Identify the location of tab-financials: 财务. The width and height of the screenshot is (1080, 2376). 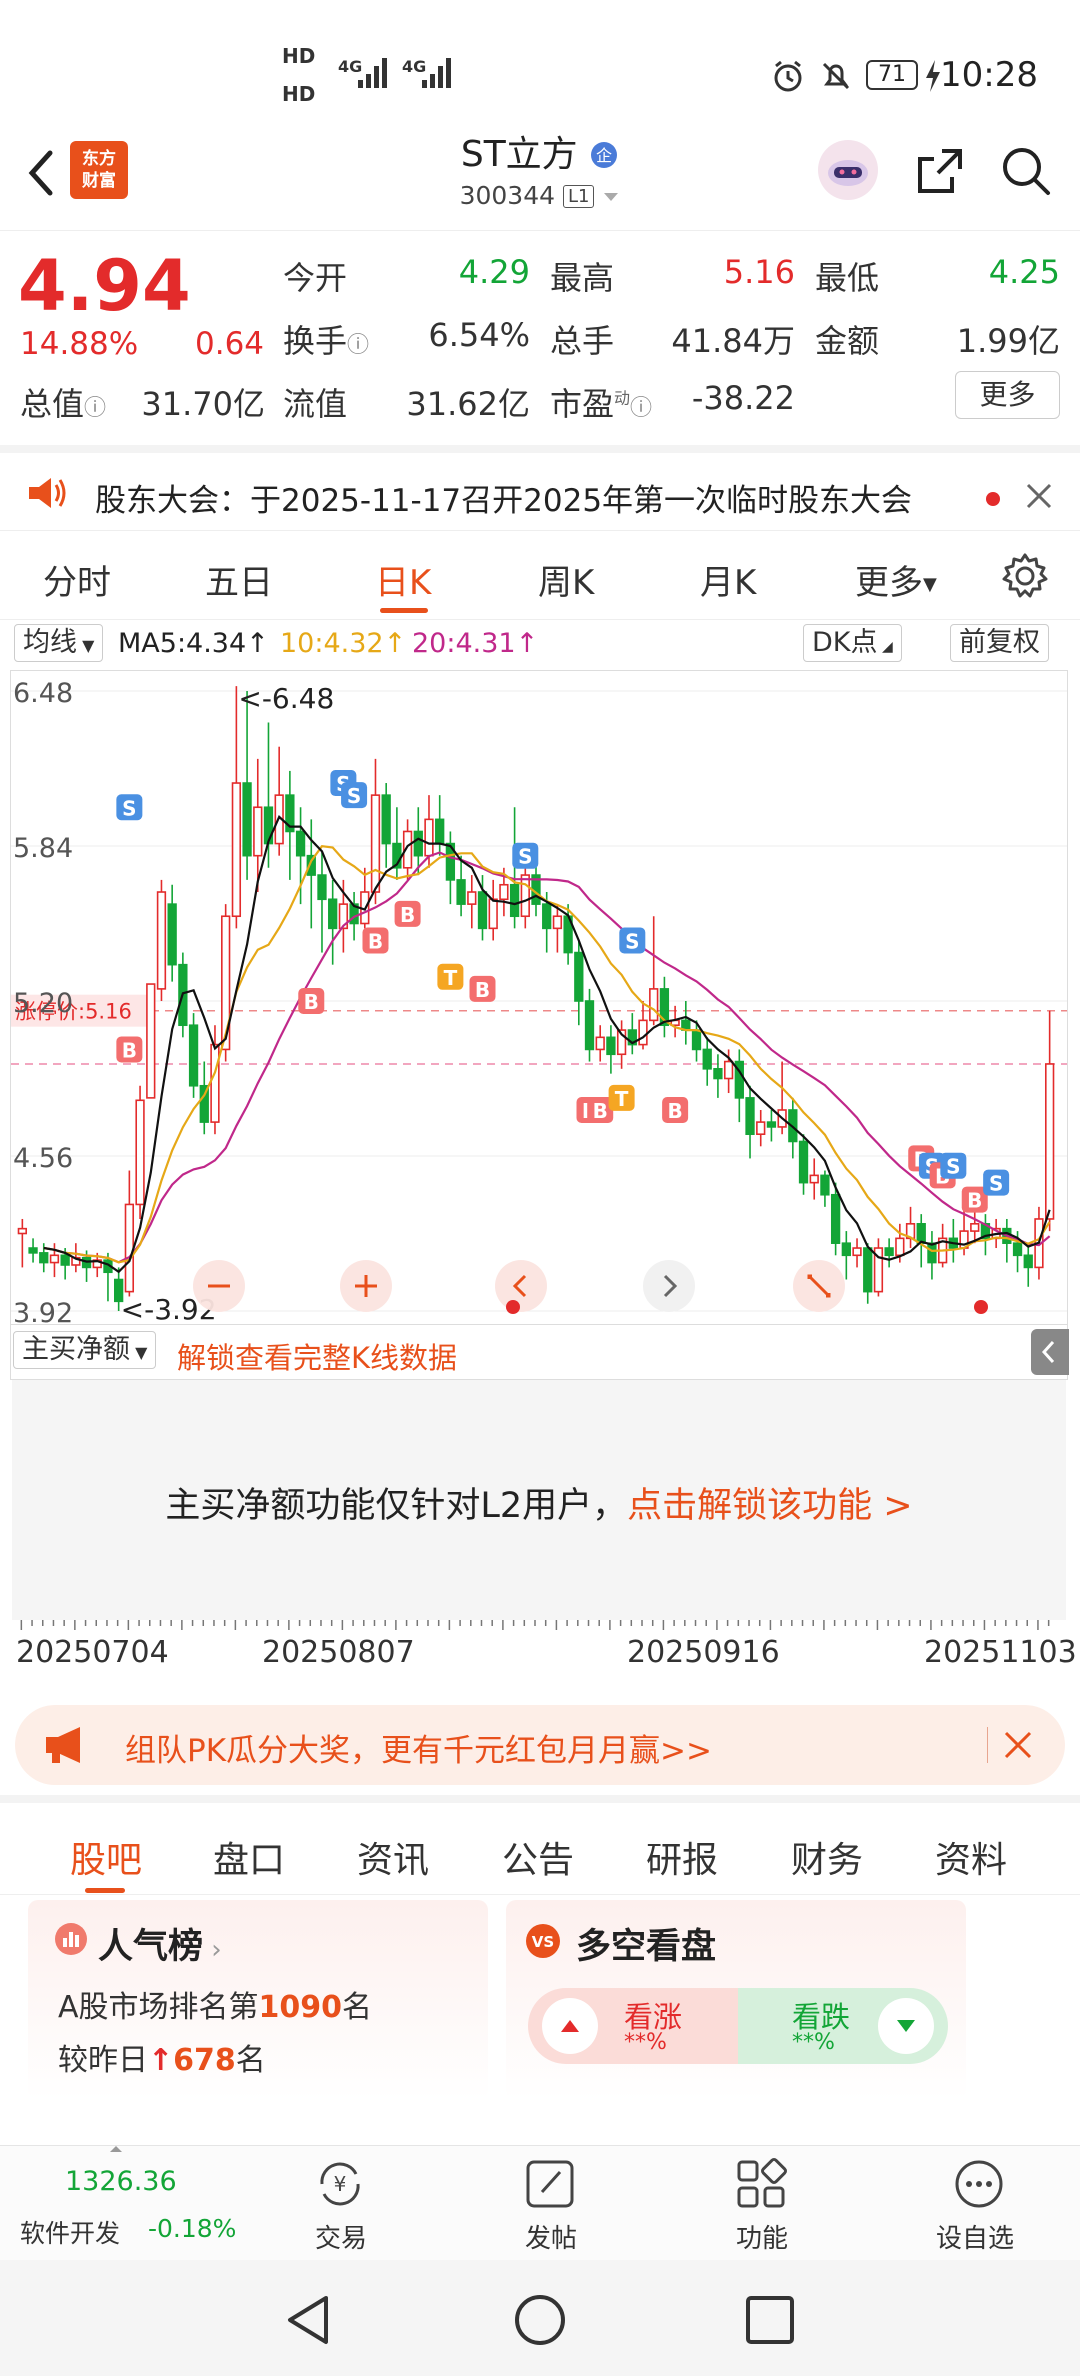
(827, 1857).